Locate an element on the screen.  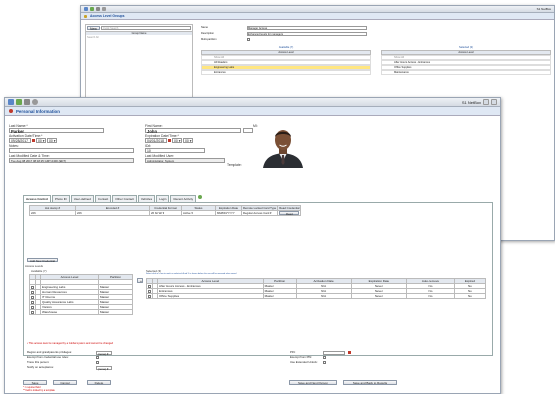
search-all-field: Search All is located at coordinates (139, 37).